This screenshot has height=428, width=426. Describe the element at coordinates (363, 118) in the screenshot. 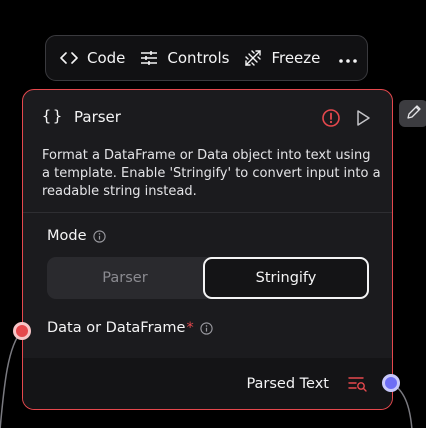

I see `play-icon` at that location.